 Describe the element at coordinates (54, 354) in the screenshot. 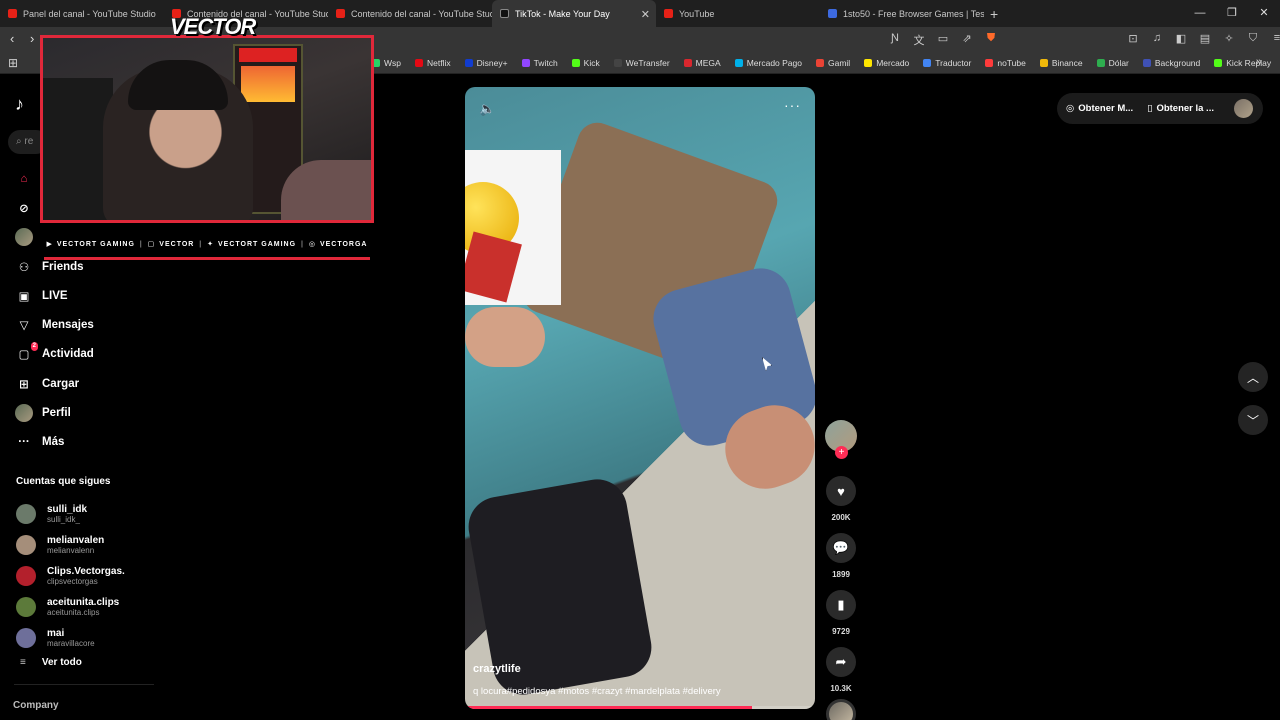

I see `nav-activity: ▢ 2 Actividad` at that location.